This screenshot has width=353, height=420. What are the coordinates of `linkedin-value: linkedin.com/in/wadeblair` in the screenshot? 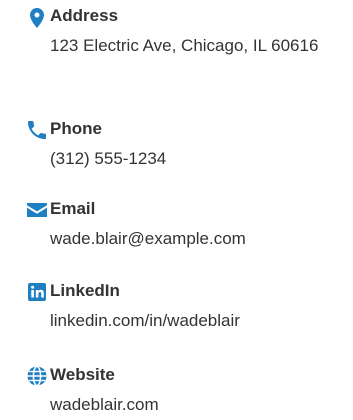 It's located at (200, 321).